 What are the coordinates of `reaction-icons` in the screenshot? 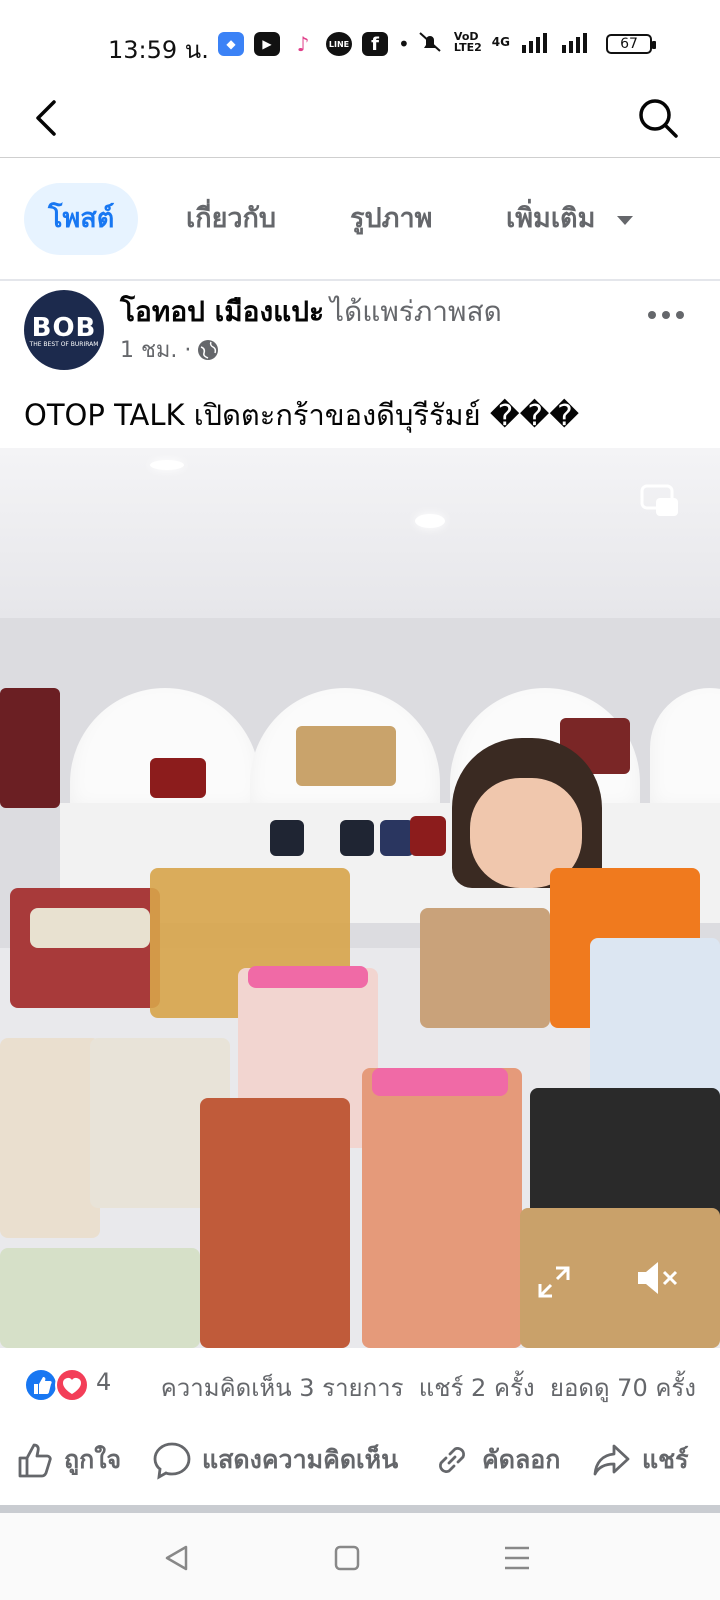 It's located at (57, 1385).